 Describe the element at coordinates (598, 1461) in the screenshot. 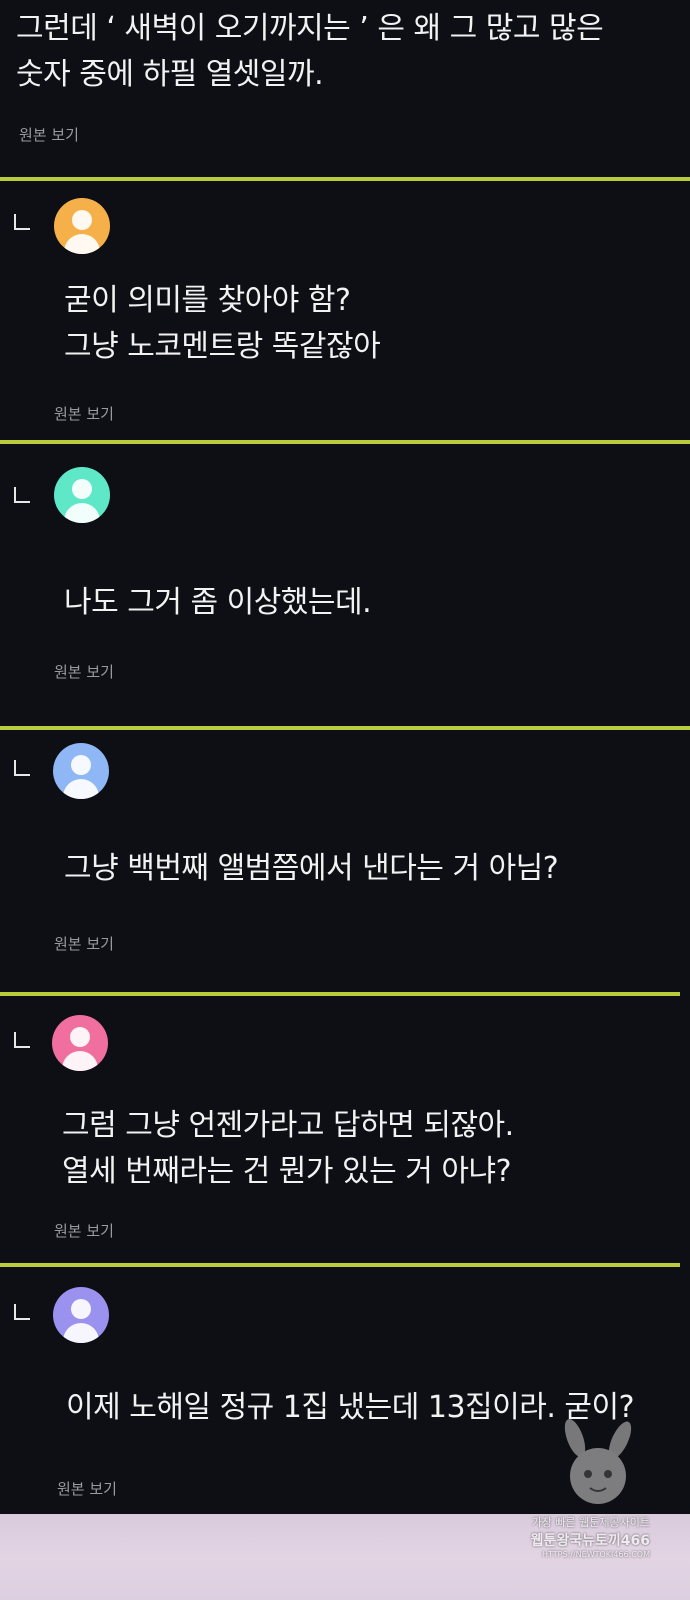

I see `mascot-logo-icon` at that location.